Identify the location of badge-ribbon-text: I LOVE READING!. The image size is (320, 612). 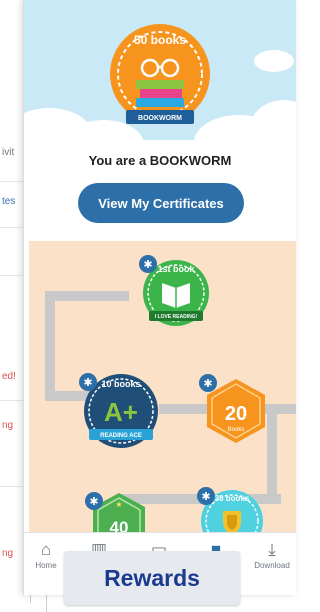
(176, 317).